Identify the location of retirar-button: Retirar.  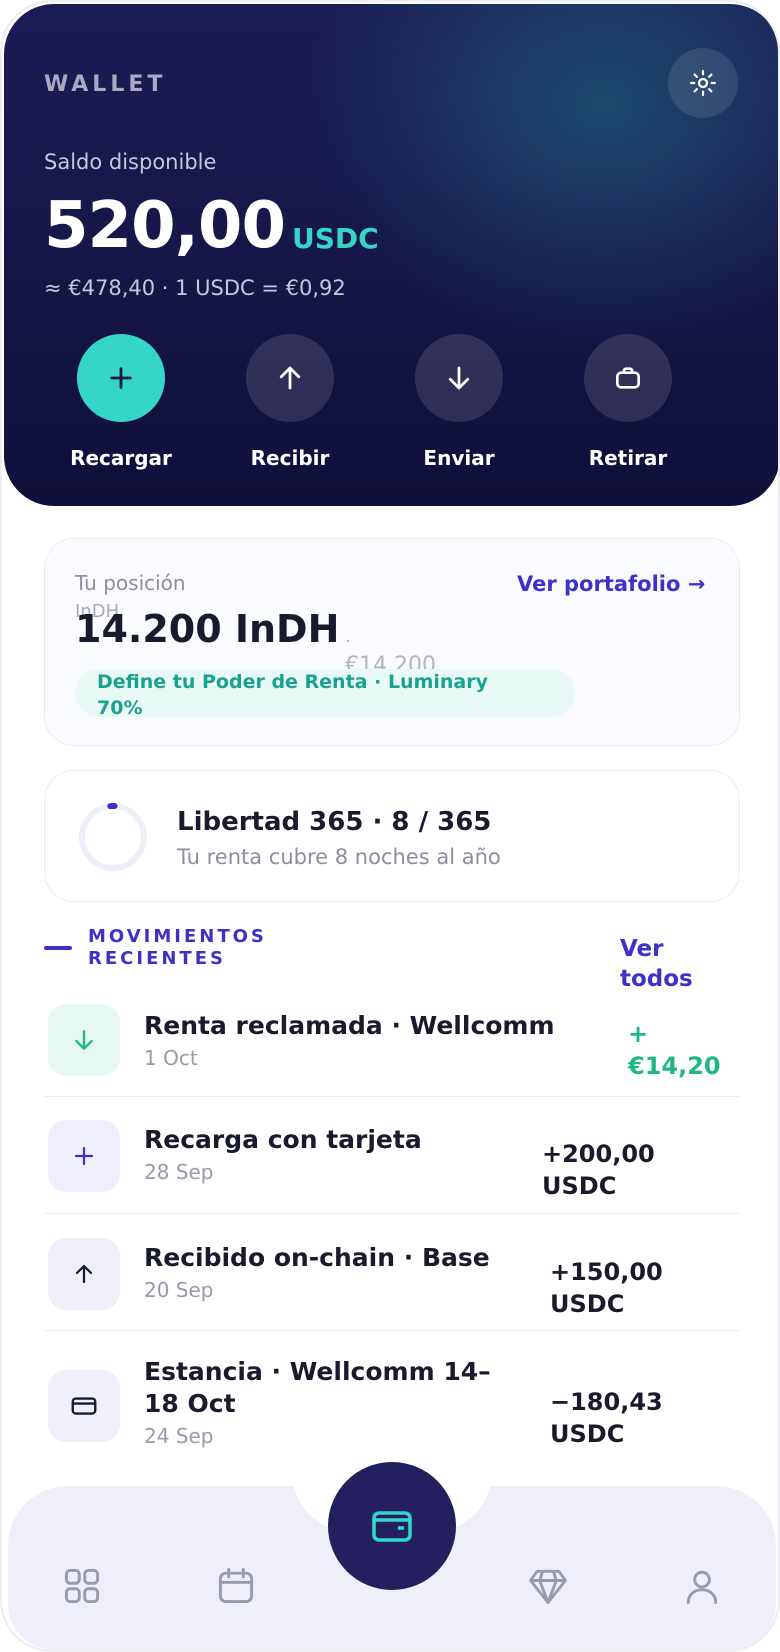
(628, 402).